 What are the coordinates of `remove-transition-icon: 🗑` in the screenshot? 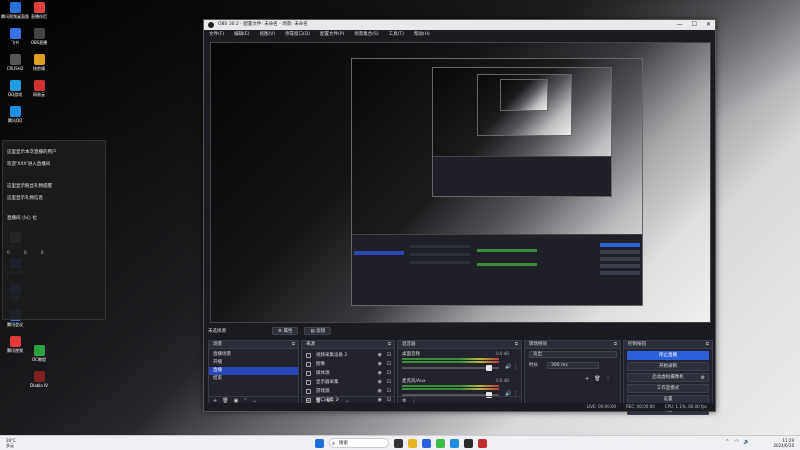 It's located at (597, 379).